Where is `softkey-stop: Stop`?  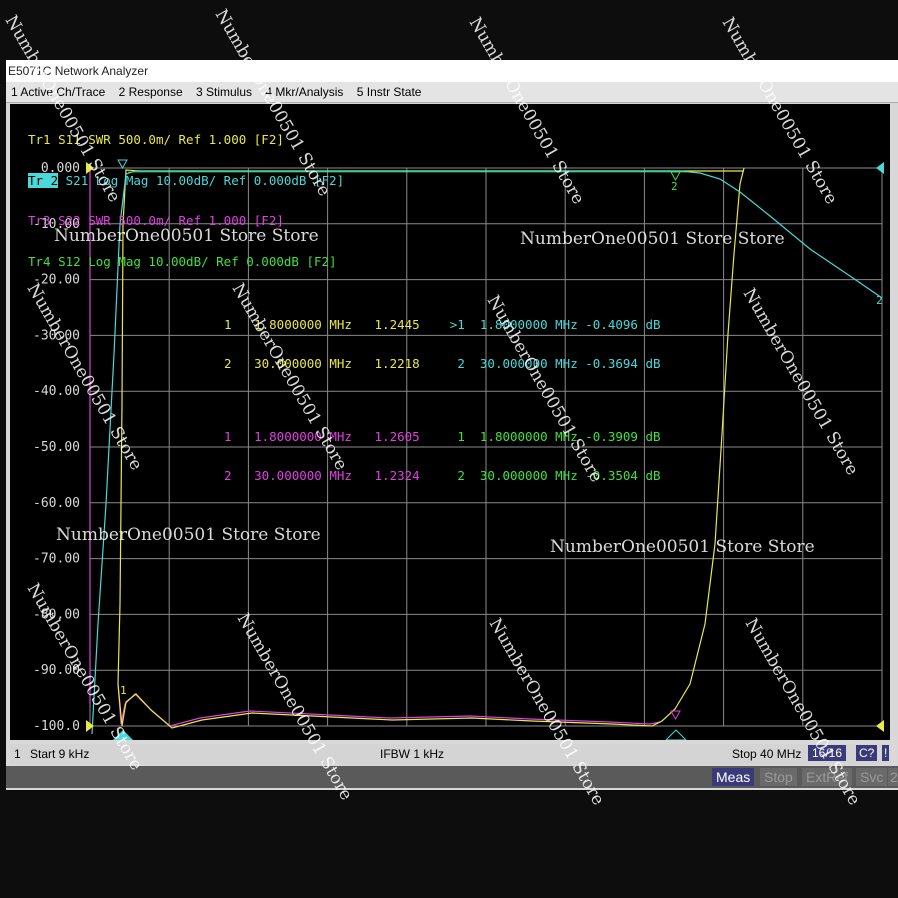
softkey-stop: Stop is located at coordinates (778, 777).